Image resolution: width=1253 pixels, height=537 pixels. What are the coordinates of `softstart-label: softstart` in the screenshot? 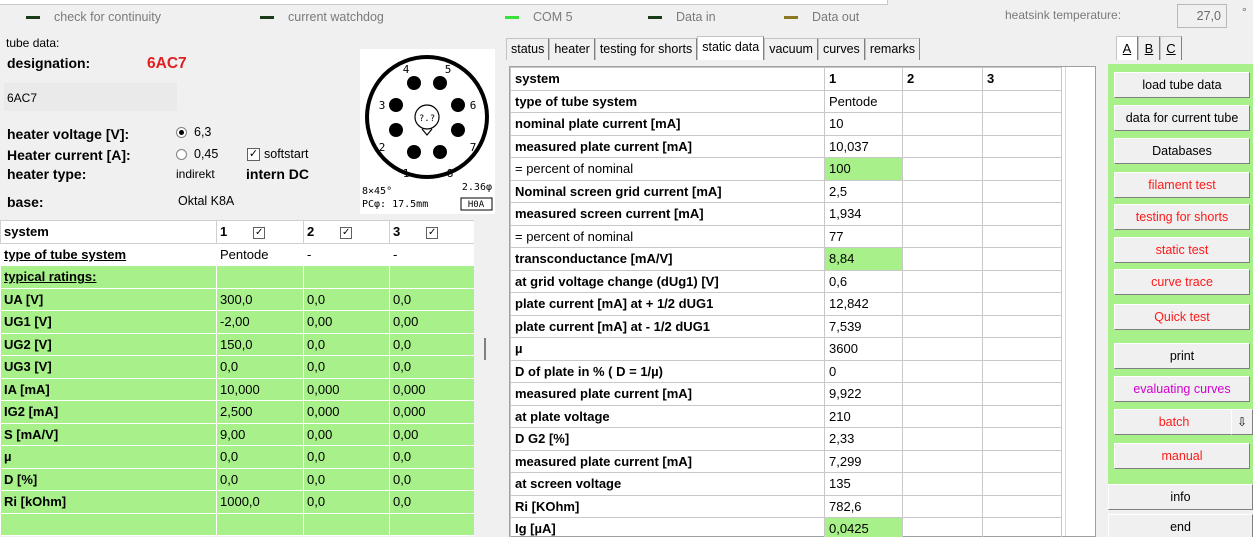 It's located at (286, 154).